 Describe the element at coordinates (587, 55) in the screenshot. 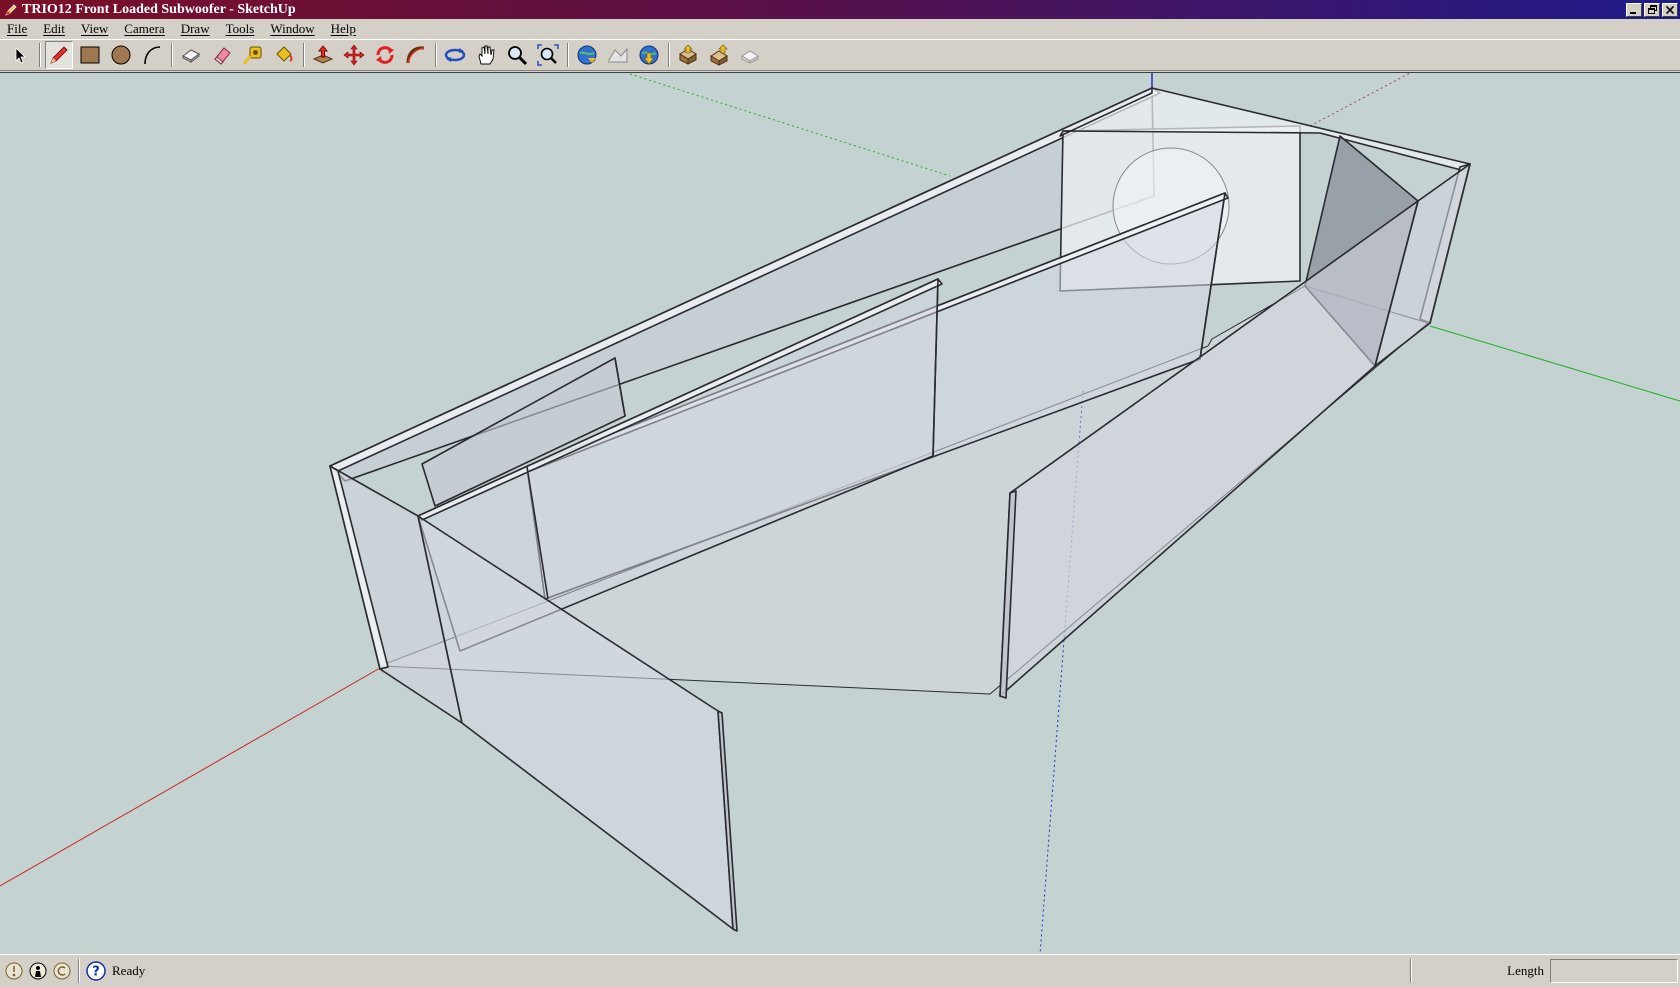

I see `get-current-view-icon` at that location.